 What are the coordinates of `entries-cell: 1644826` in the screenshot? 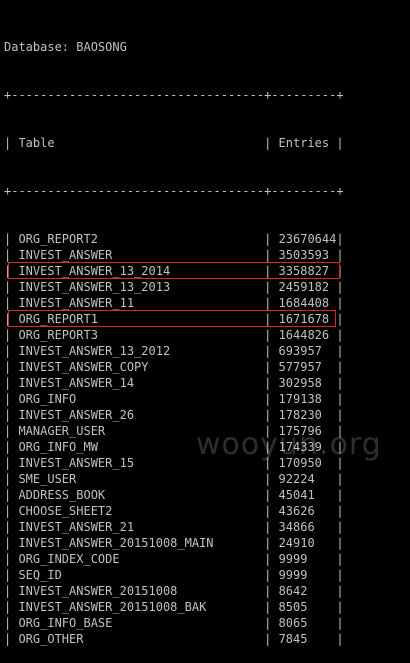 It's located at (304, 335).